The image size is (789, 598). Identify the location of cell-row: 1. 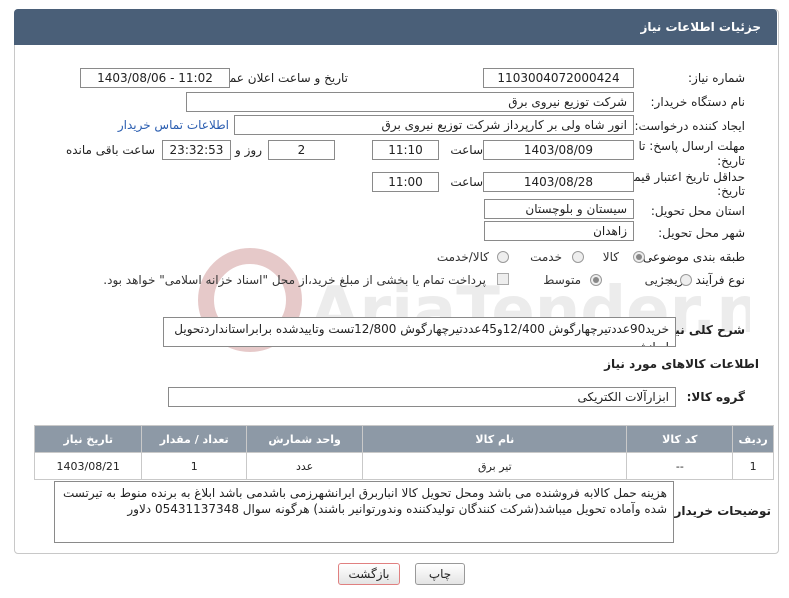
(753, 466).